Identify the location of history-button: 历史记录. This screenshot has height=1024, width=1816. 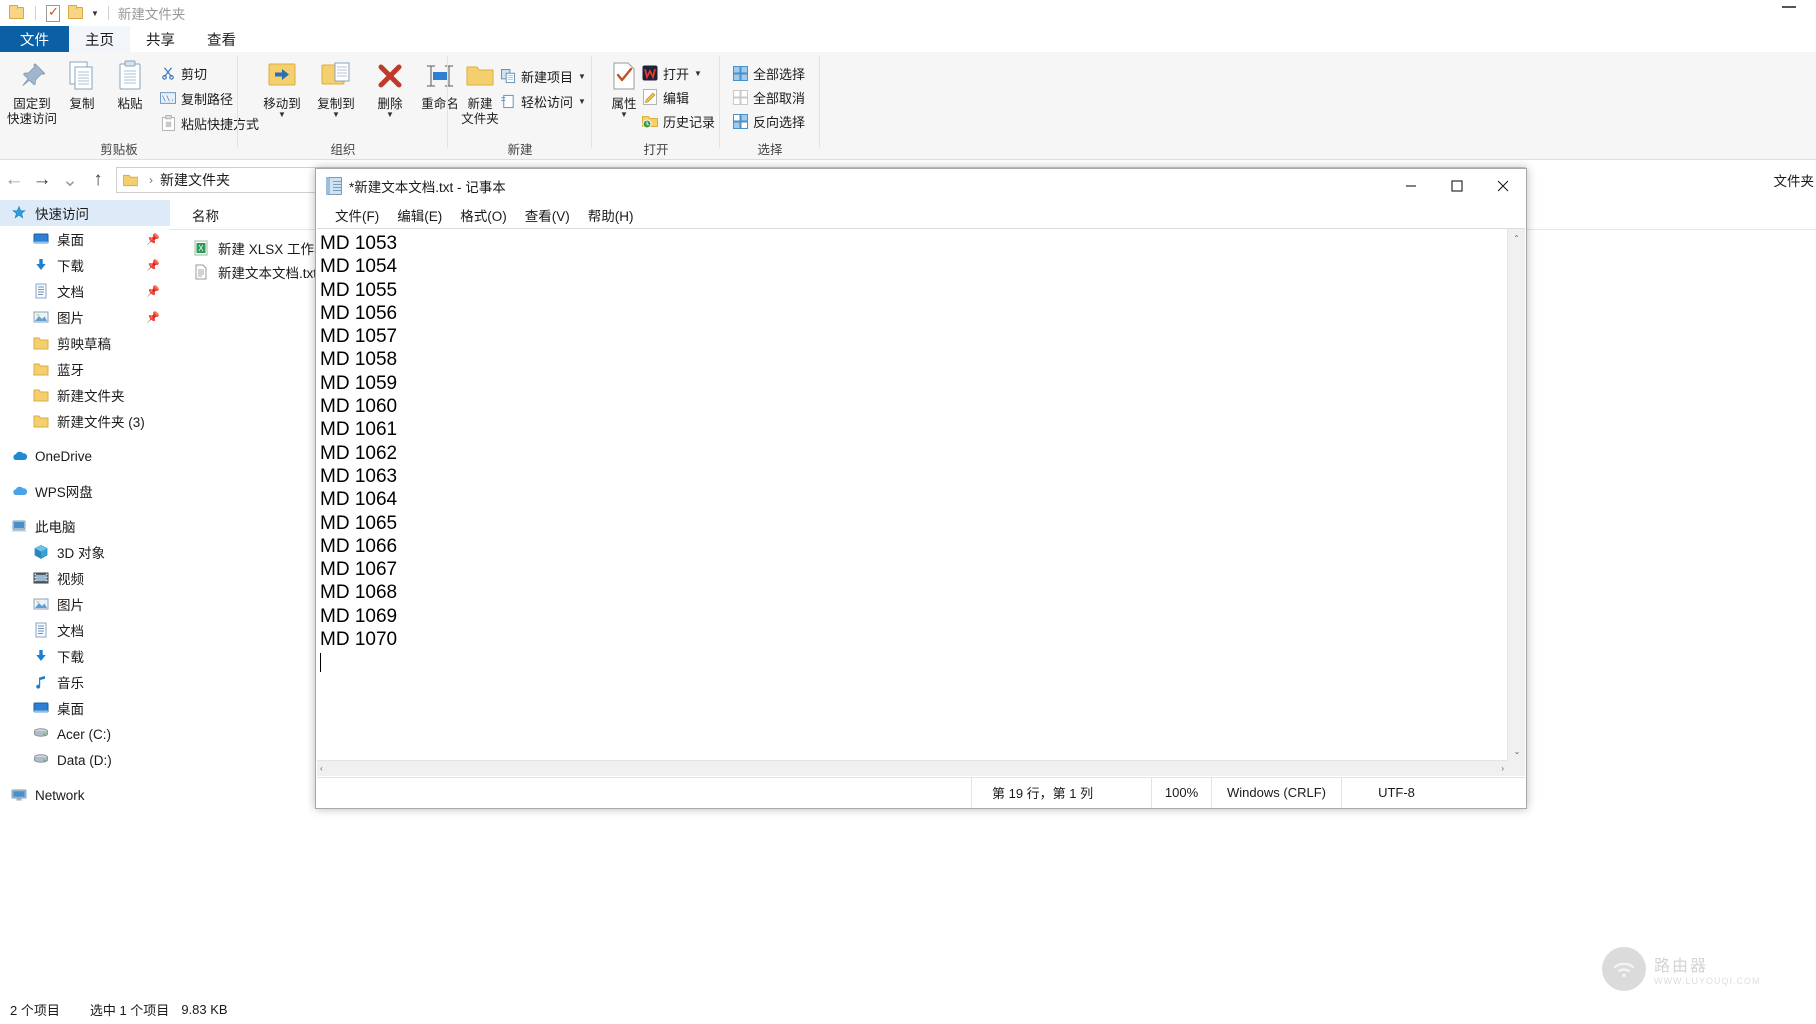
(677, 121).